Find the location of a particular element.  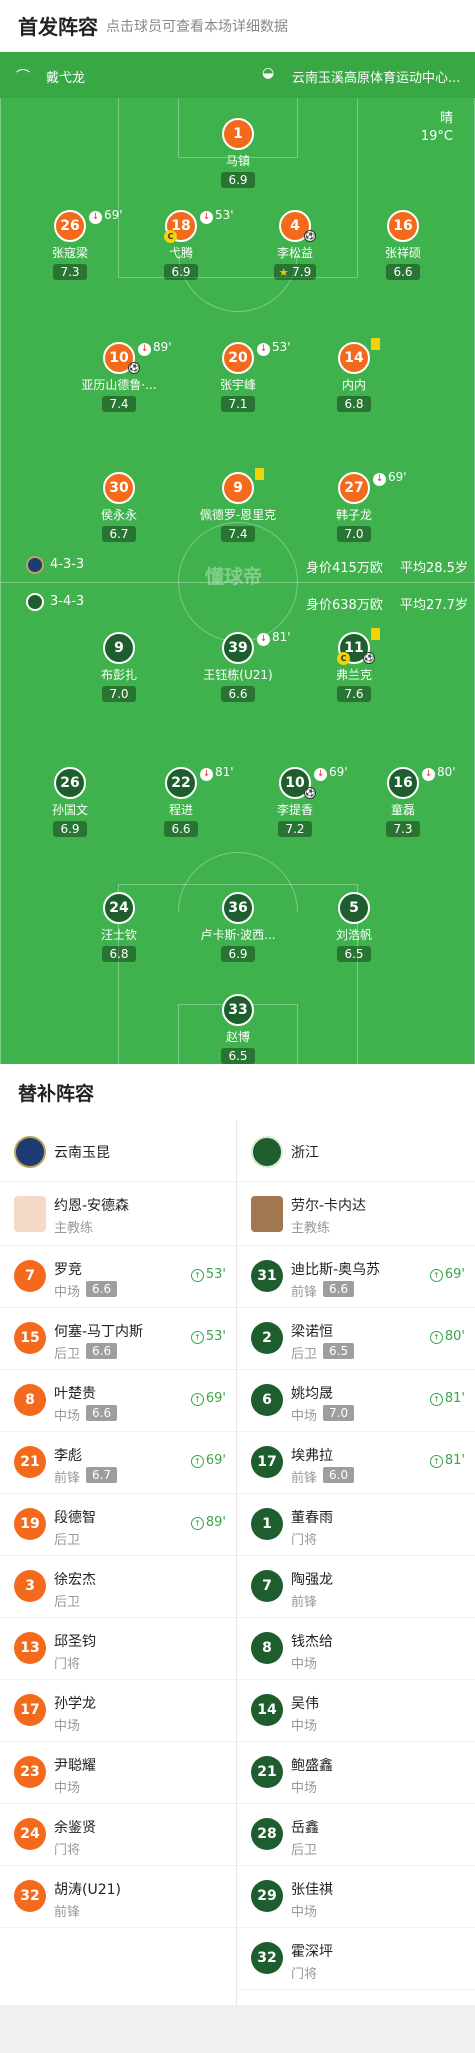

temperature-text: 19°C is located at coordinates (436, 136).